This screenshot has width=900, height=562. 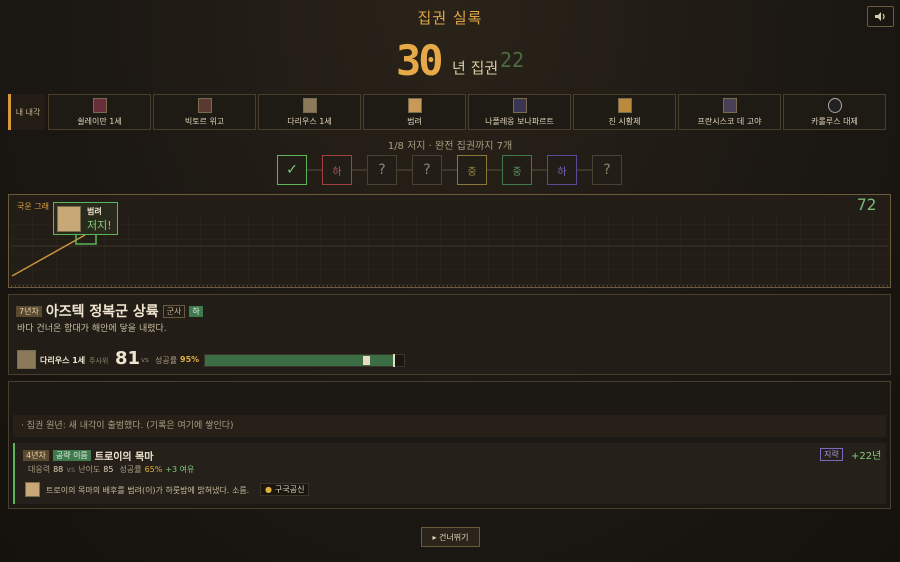 I want to click on roster-card: 나폴레옹 보나파르트, so click(x=519, y=112).